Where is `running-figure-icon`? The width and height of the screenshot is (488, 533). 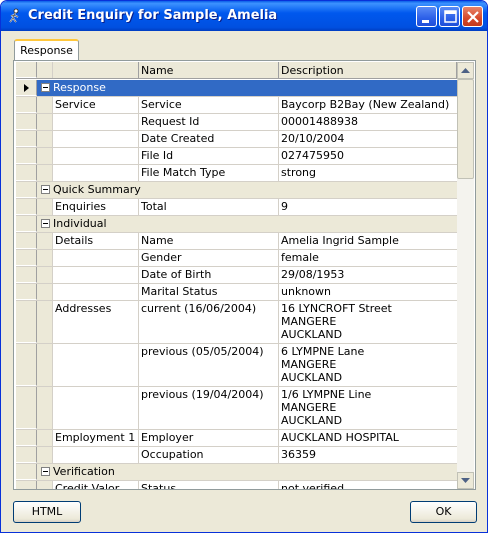
running-figure-icon is located at coordinates (15, 16).